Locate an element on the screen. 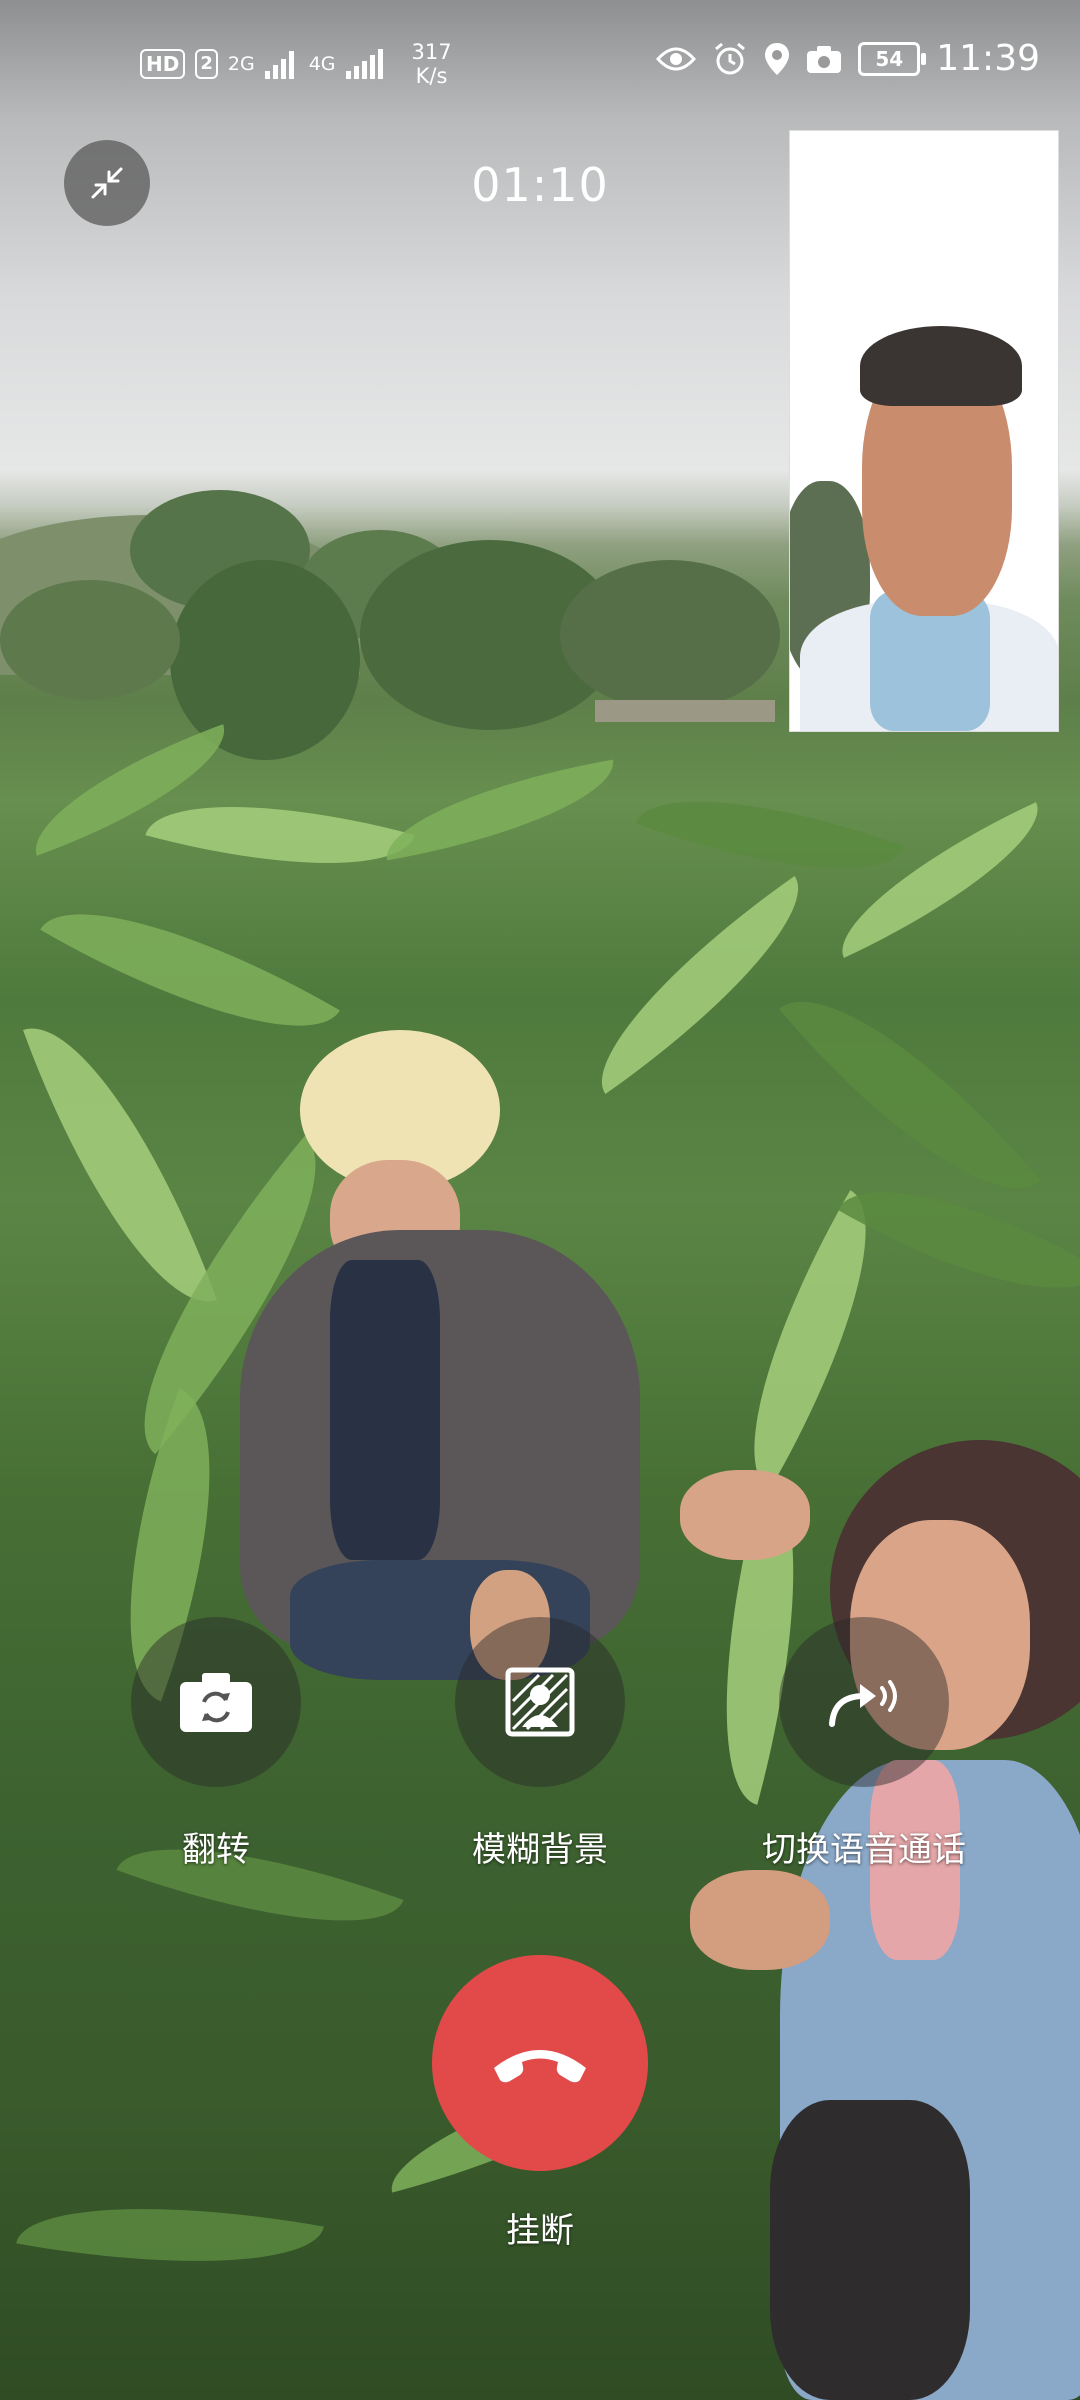 Image resolution: width=1080 pixels, height=2400 pixels. flip-camera-icon is located at coordinates (216, 1702).